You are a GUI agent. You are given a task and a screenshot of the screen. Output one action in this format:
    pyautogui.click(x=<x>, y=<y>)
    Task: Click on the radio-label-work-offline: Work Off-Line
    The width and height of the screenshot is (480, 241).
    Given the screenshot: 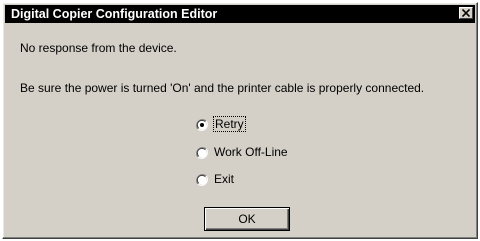 What is the action you would take?
    pyautogui.click(x=251, y=152)
    